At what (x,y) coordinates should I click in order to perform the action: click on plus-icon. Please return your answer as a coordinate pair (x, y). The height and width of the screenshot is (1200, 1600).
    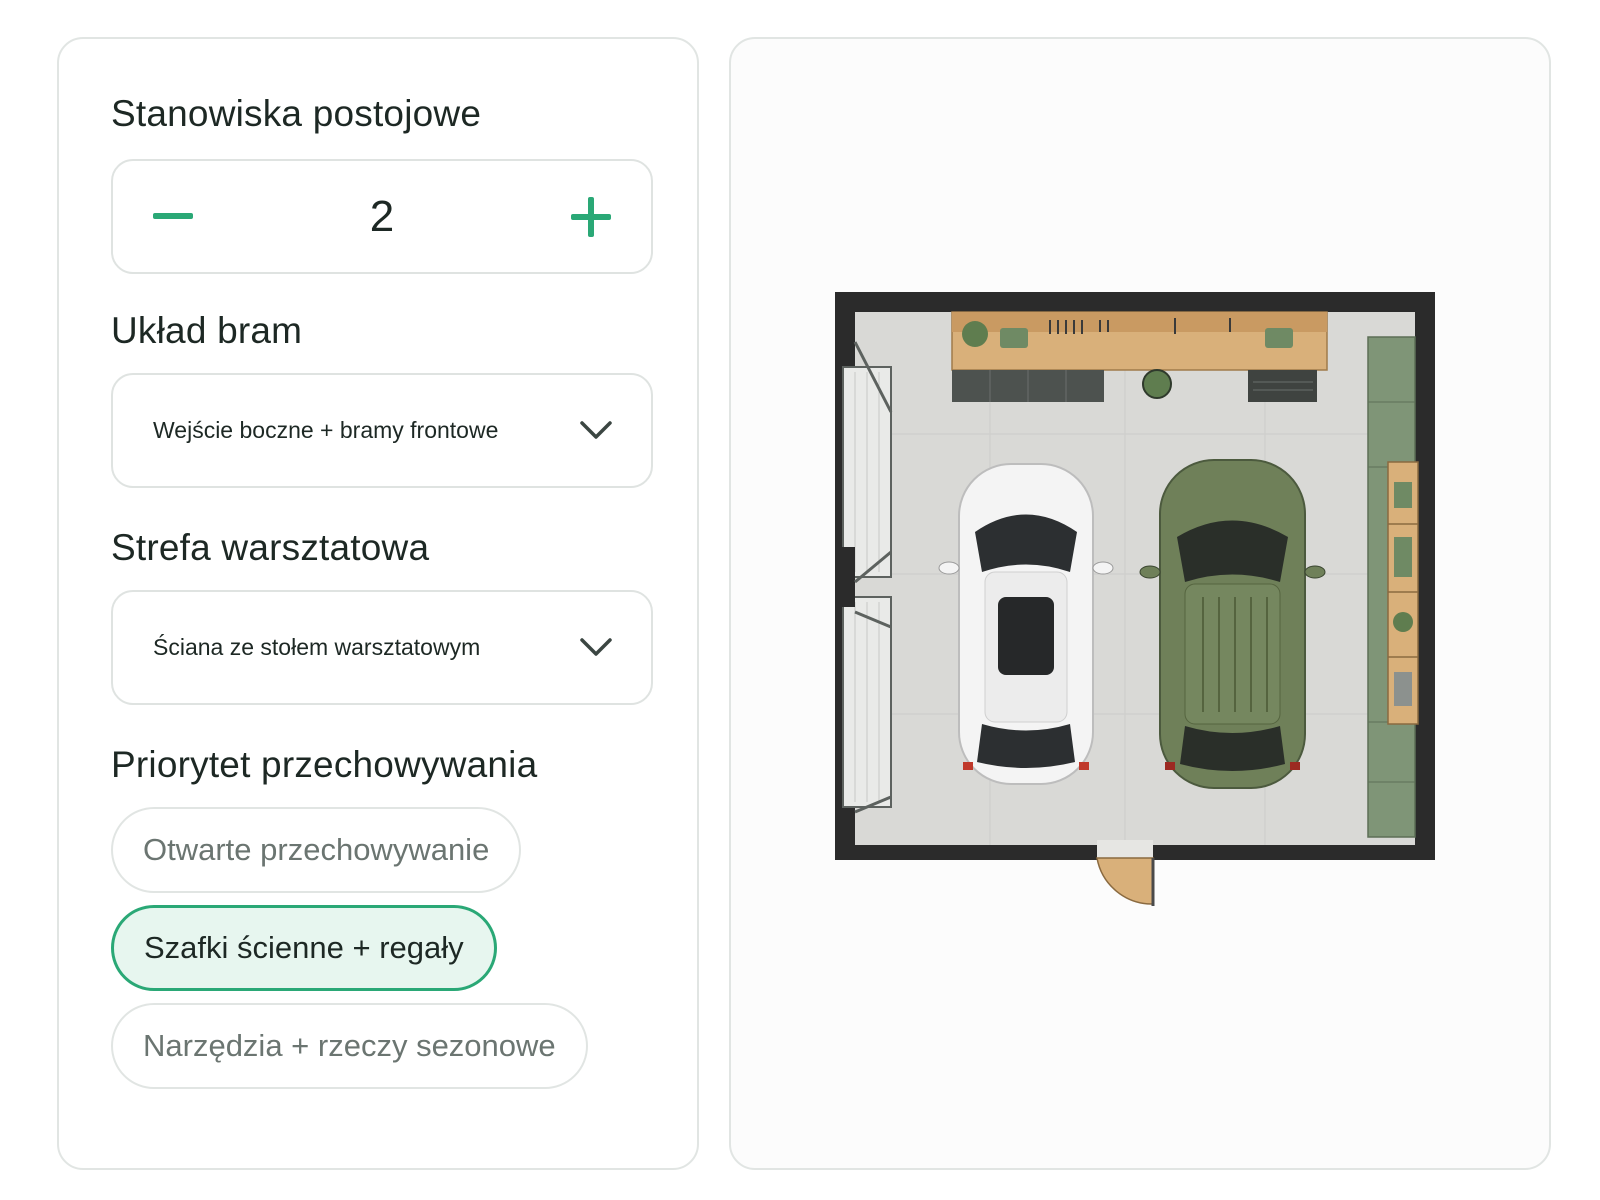
    Looking at the image, I should click on (591, 216).